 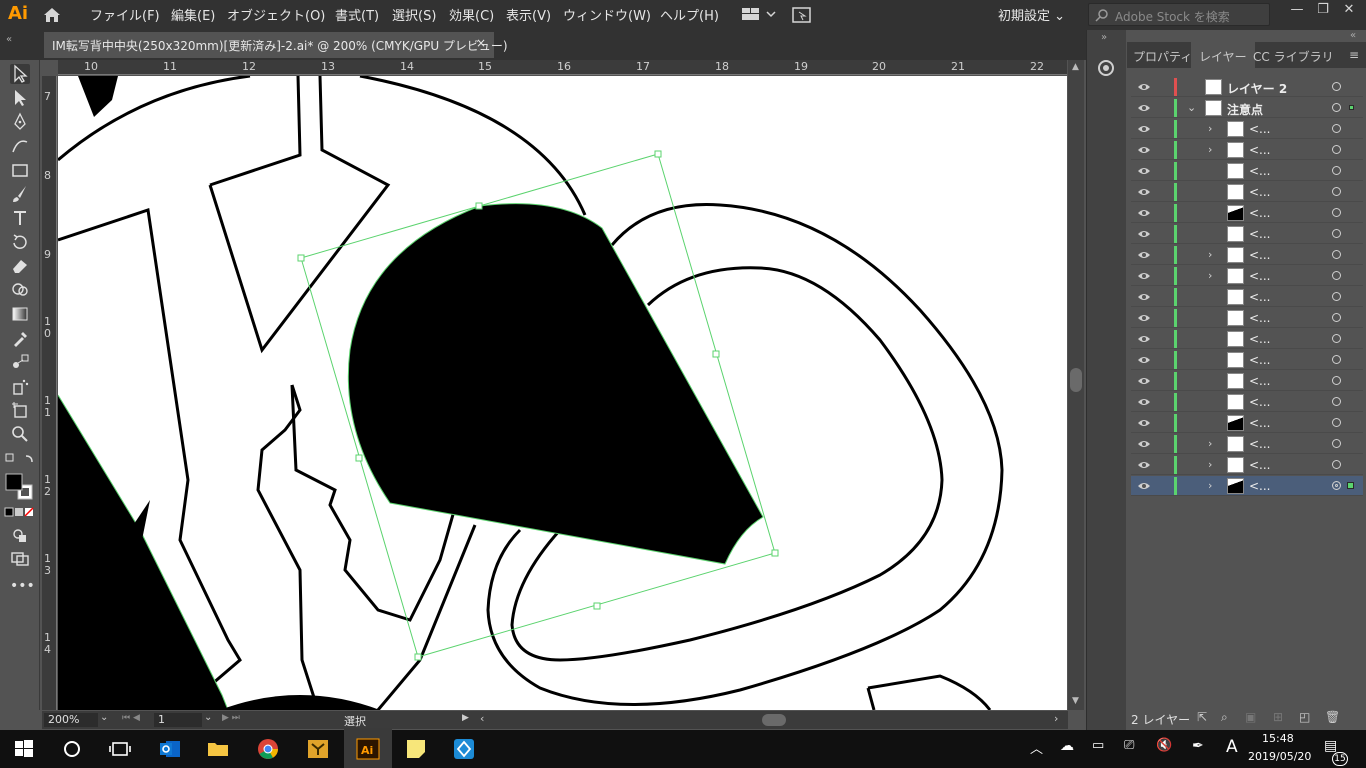 I want to click on menu-edit: 編集(E), so click(x=193, y=14).